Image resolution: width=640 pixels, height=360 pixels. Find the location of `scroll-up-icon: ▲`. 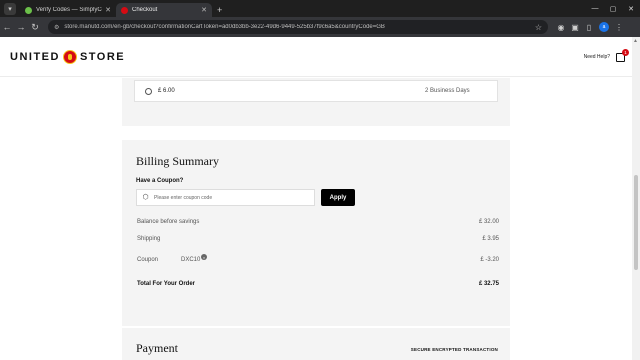

scroll-up-icon: ▲ is located at coordinates (635, 41).